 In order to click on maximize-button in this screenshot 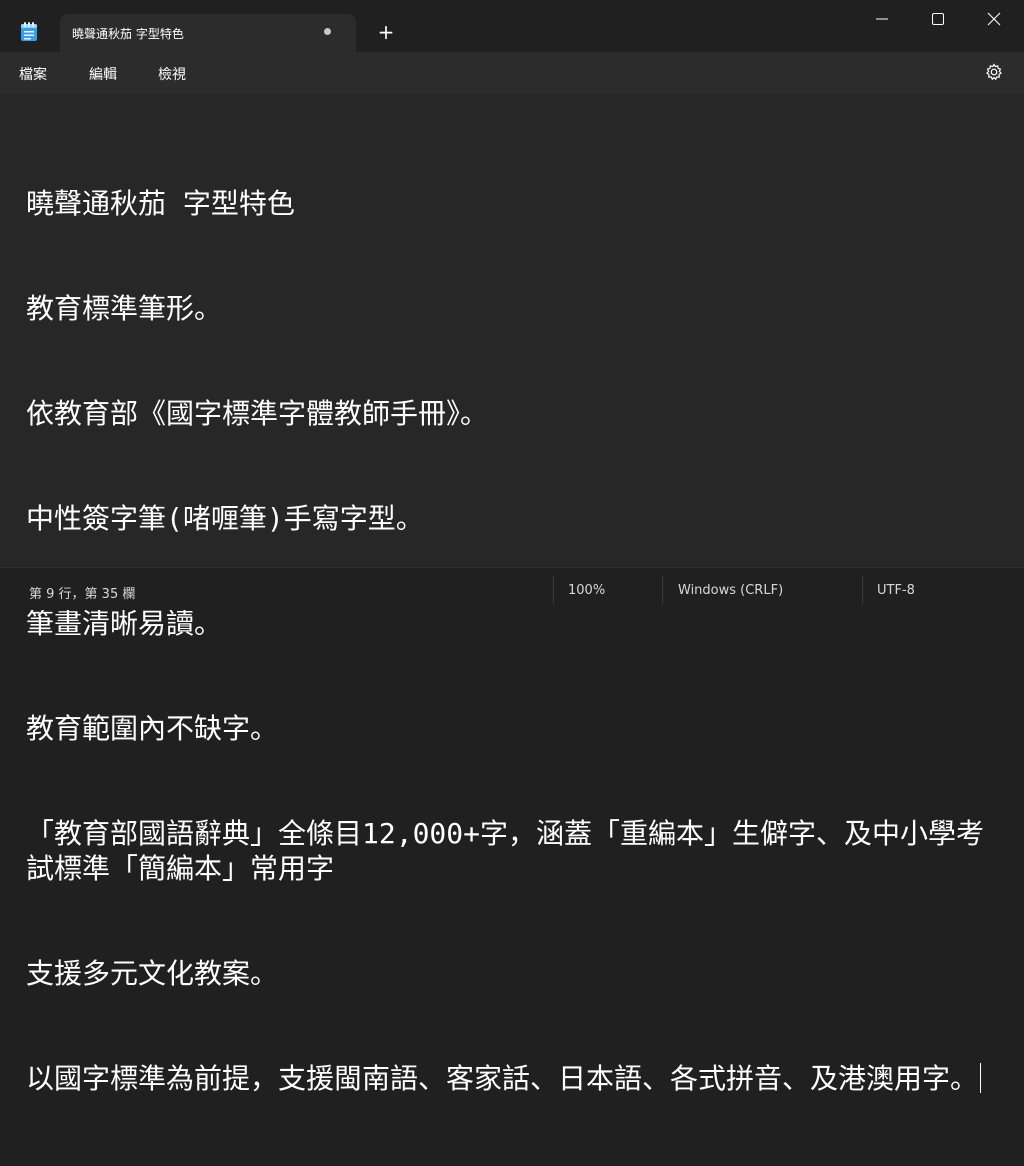, I will do `click(938, 19)`.